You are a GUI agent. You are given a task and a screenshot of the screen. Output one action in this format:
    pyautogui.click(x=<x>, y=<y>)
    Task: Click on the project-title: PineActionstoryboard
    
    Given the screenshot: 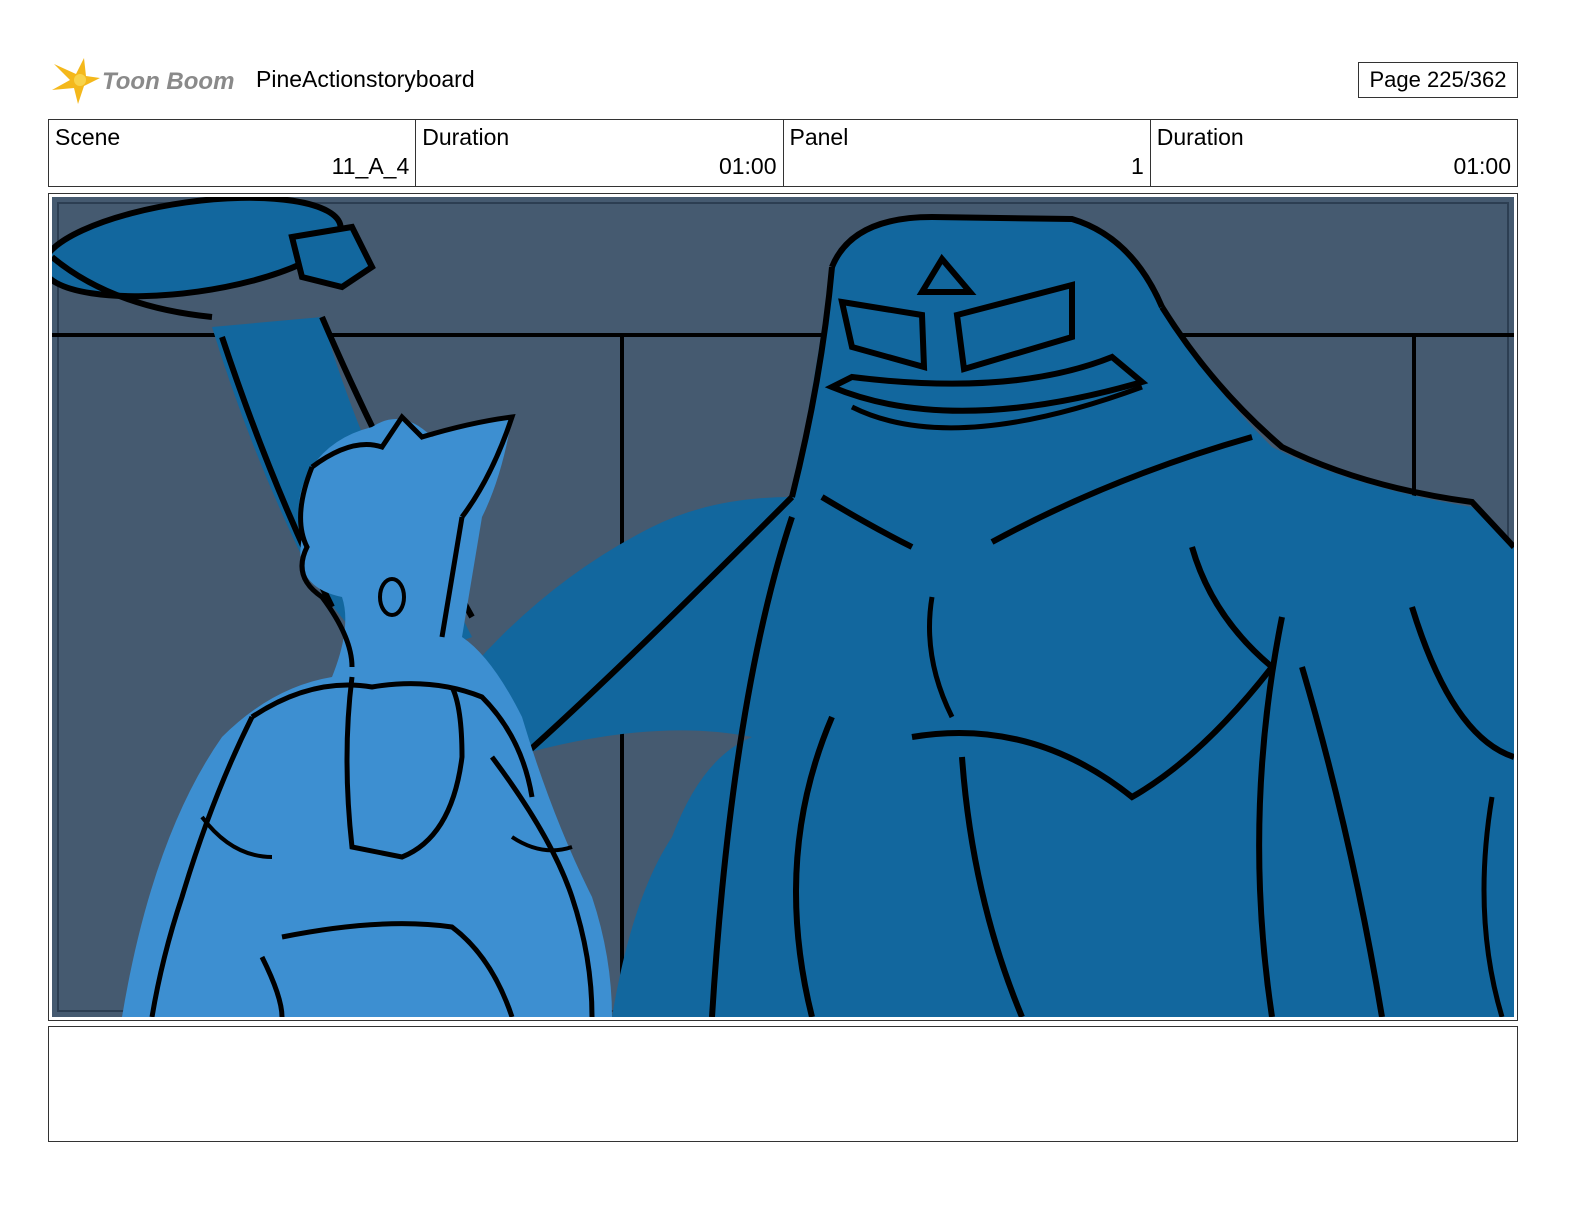 What is the action you would take?
    pyautogui.click(x=365, y=79)
    